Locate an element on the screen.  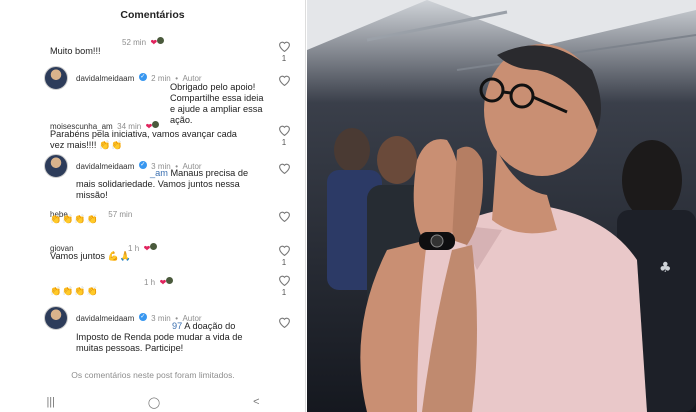
comment-time: 2 min is located at coordinates (161, 78).